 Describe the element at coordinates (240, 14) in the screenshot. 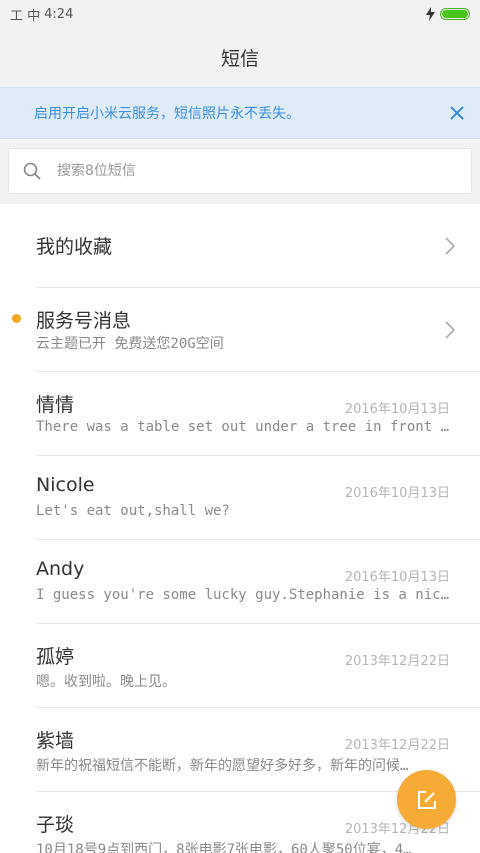

I see `status-bar: 工 中 4:24` at that location.